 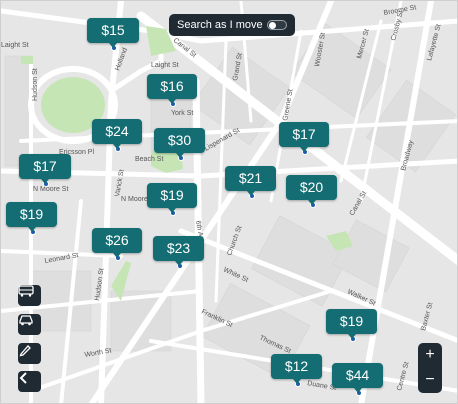 What do you see at coordinates (26, 320) in the screenshot?
I see `car-icon` at bounding box center [26, 320].